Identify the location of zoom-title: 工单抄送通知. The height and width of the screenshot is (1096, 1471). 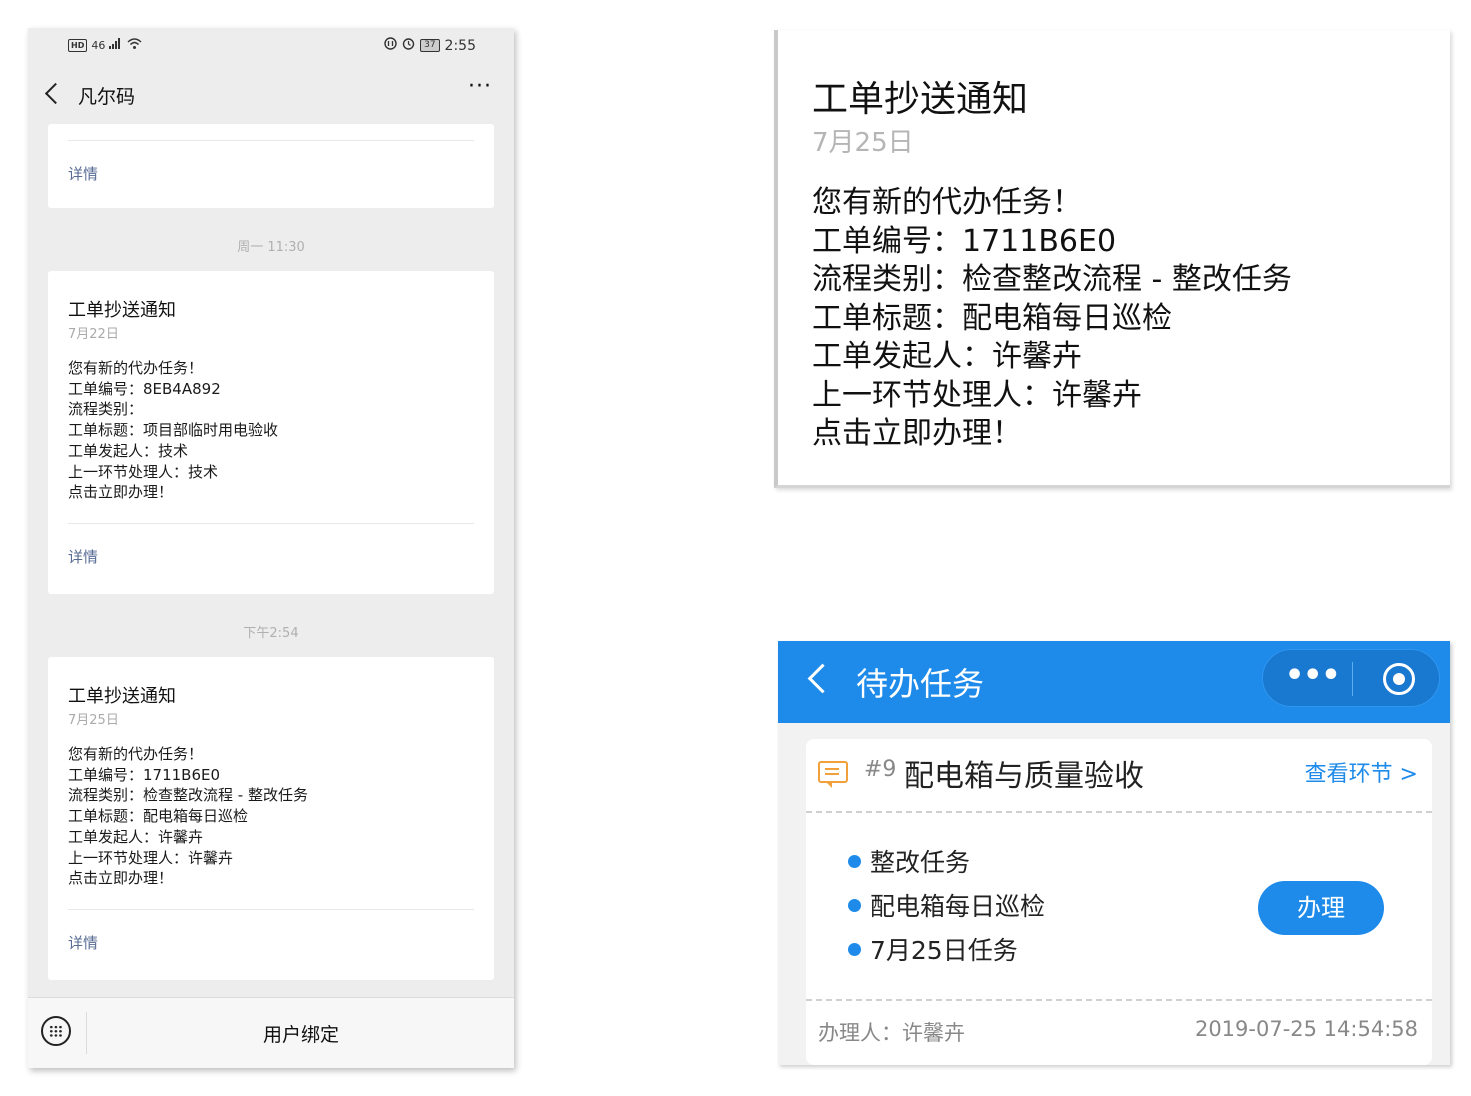
(920, 99).